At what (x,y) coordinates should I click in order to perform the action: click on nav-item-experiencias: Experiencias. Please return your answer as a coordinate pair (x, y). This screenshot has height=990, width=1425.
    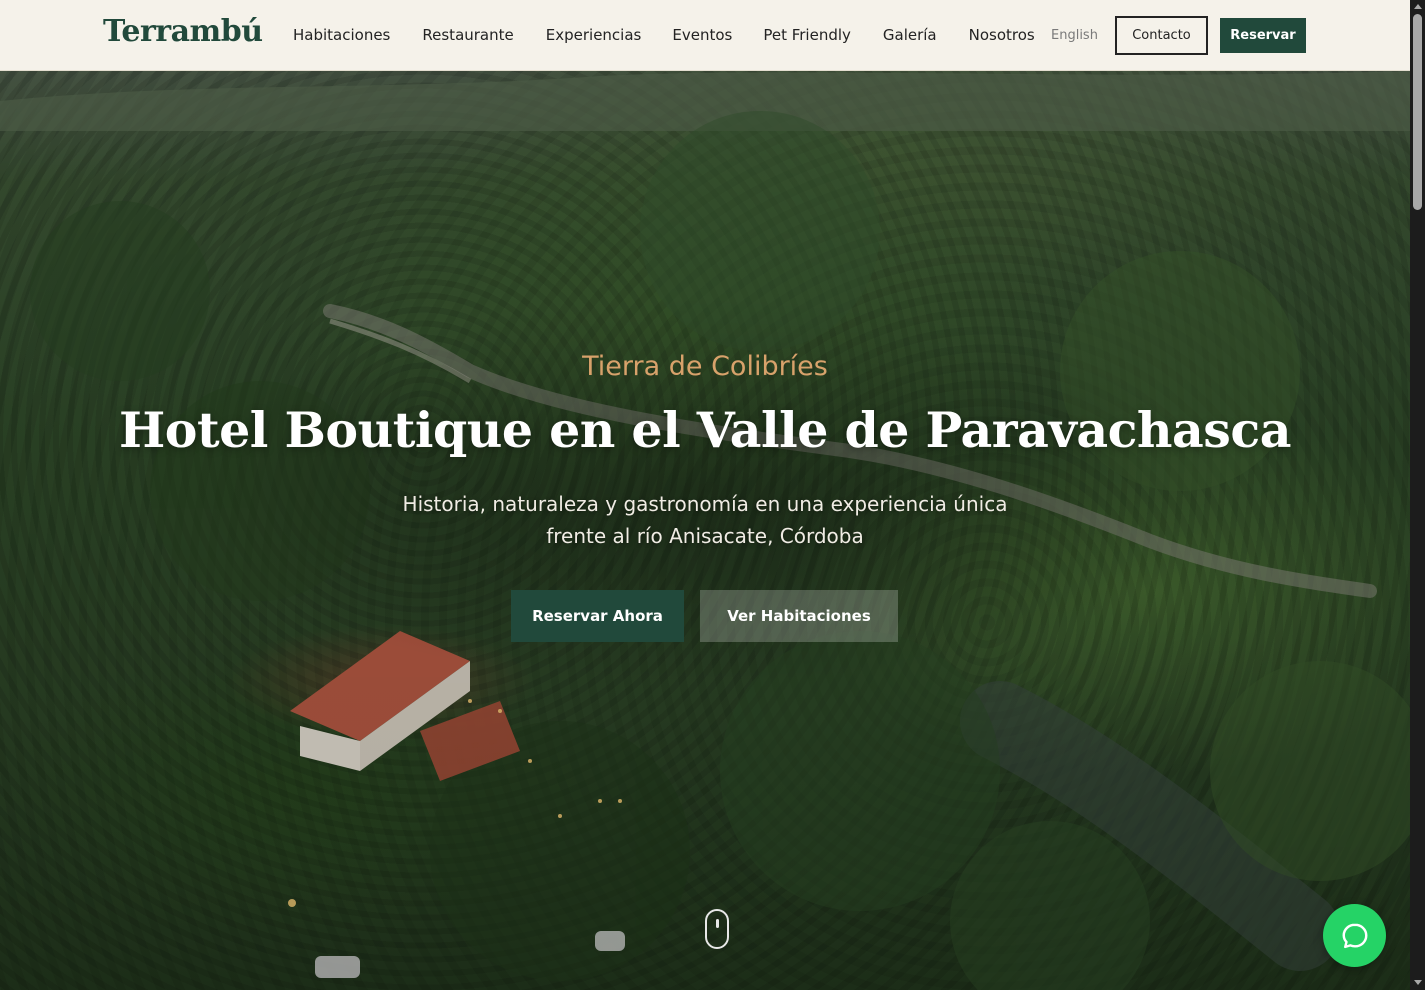
    Looking at the image, I should click on (594, 35).